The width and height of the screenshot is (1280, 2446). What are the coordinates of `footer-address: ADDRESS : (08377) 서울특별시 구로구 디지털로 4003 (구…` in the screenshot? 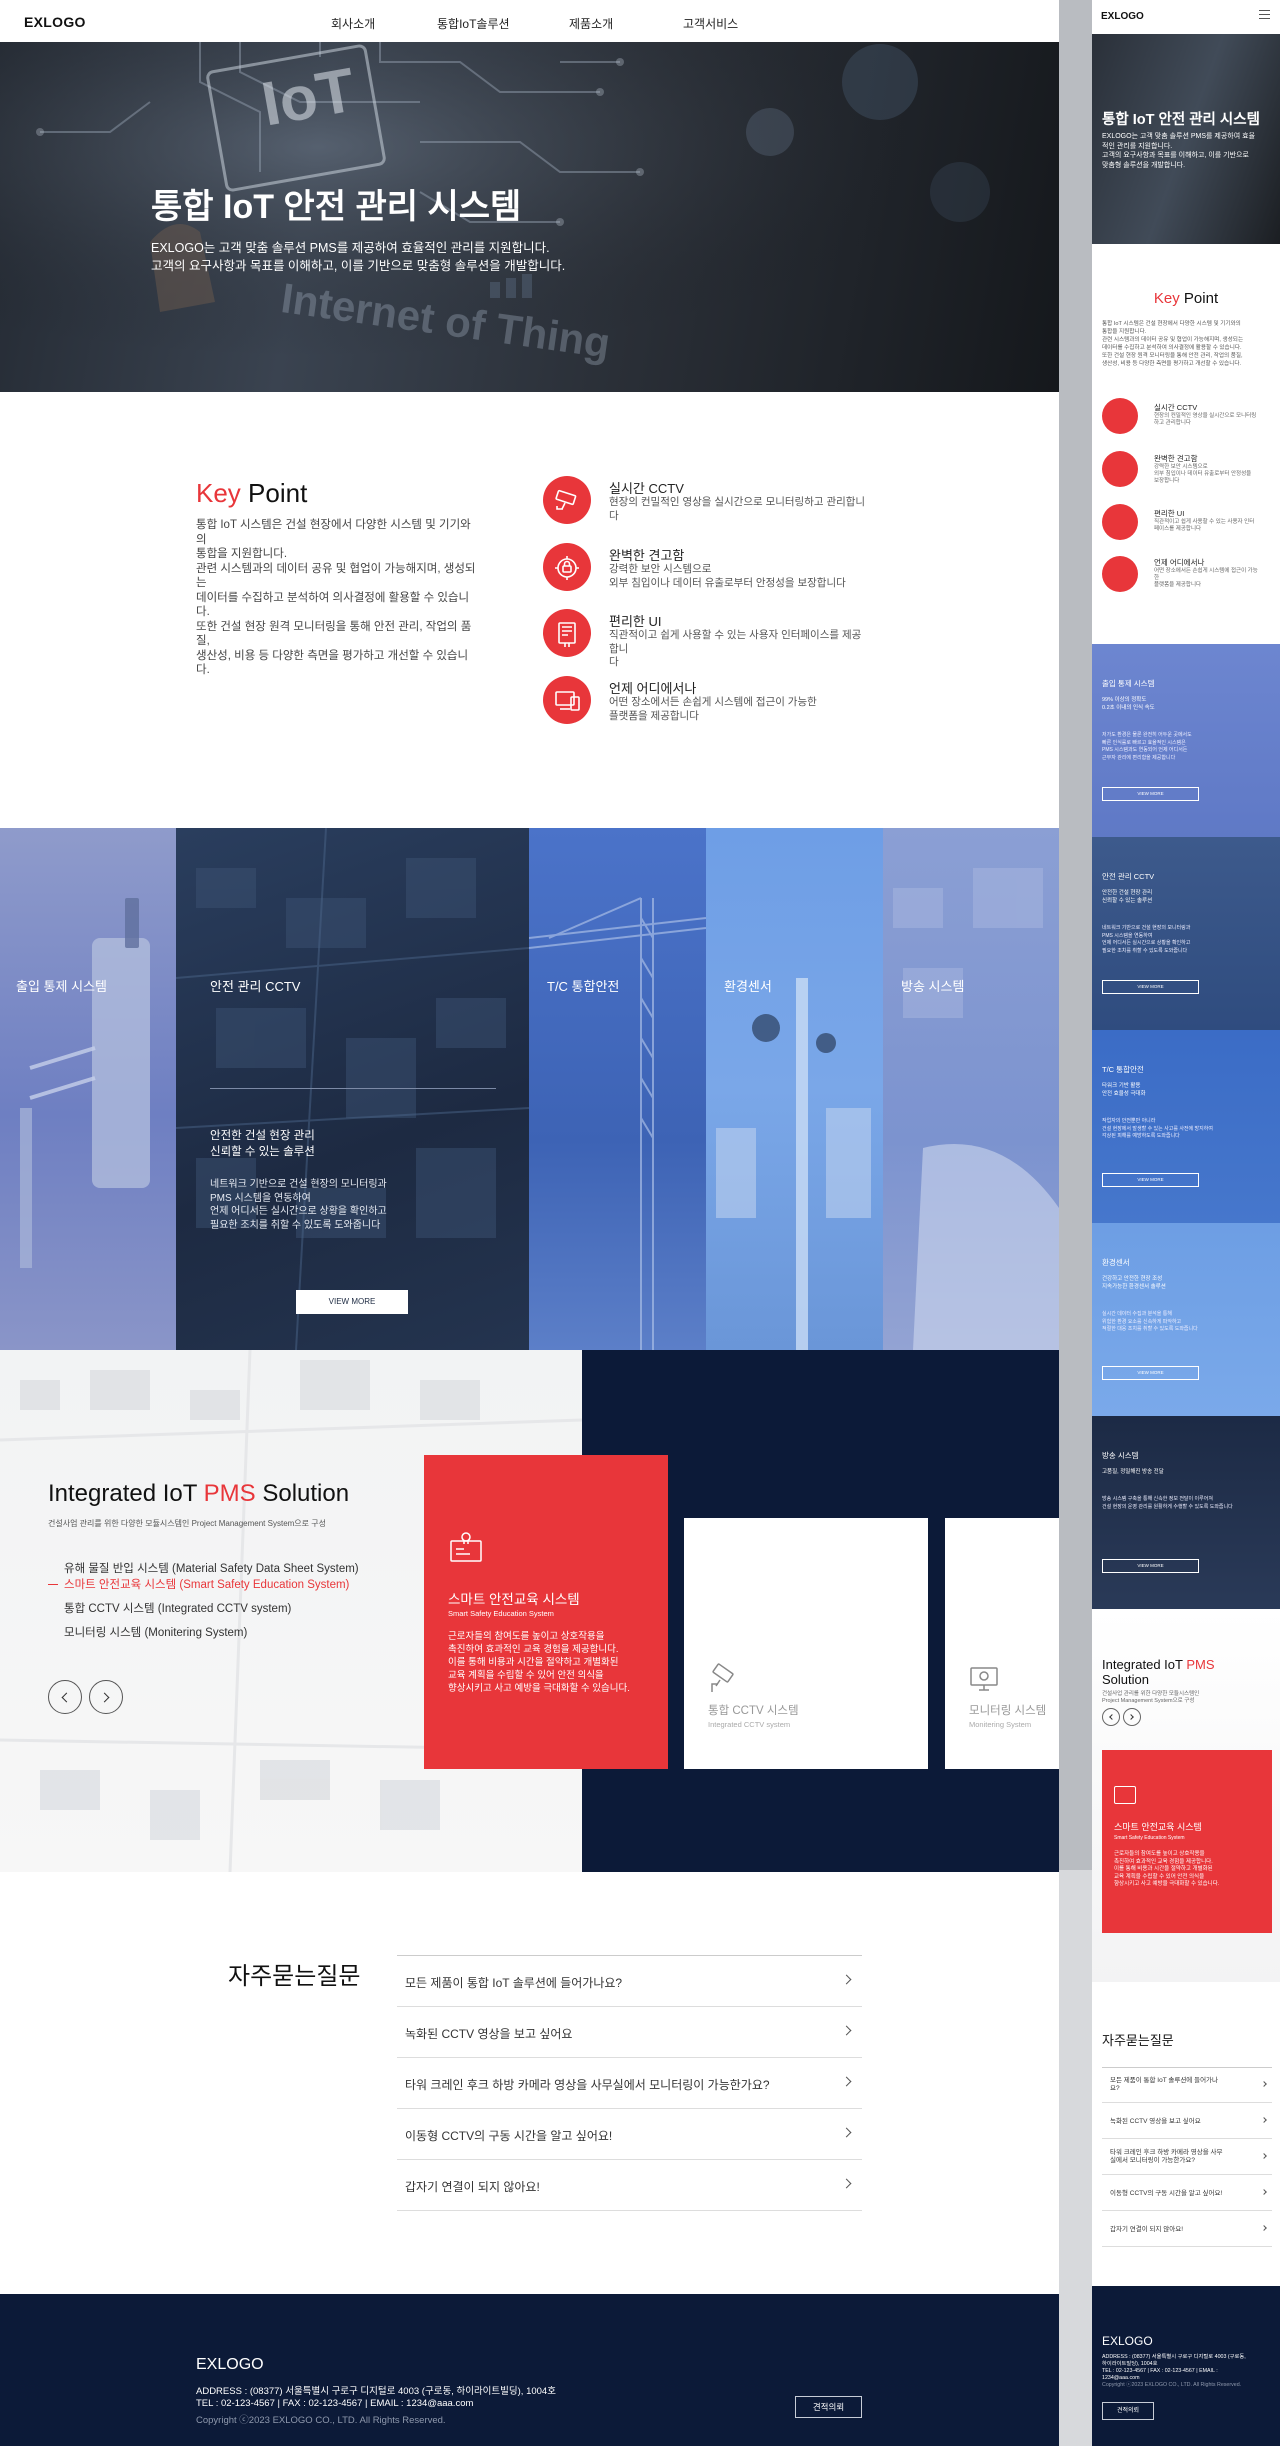 It's located at (376, 2391).